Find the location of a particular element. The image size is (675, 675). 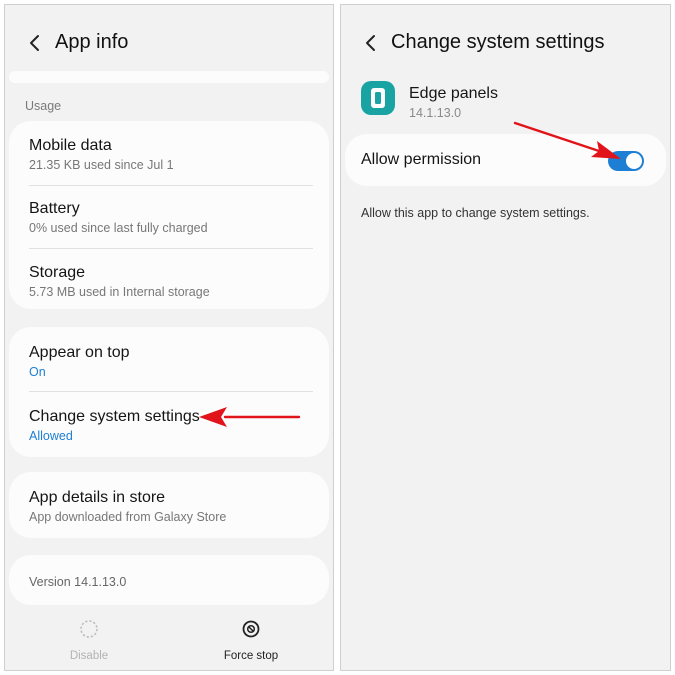

force-stop-icon is located at coordinates (251, 629).